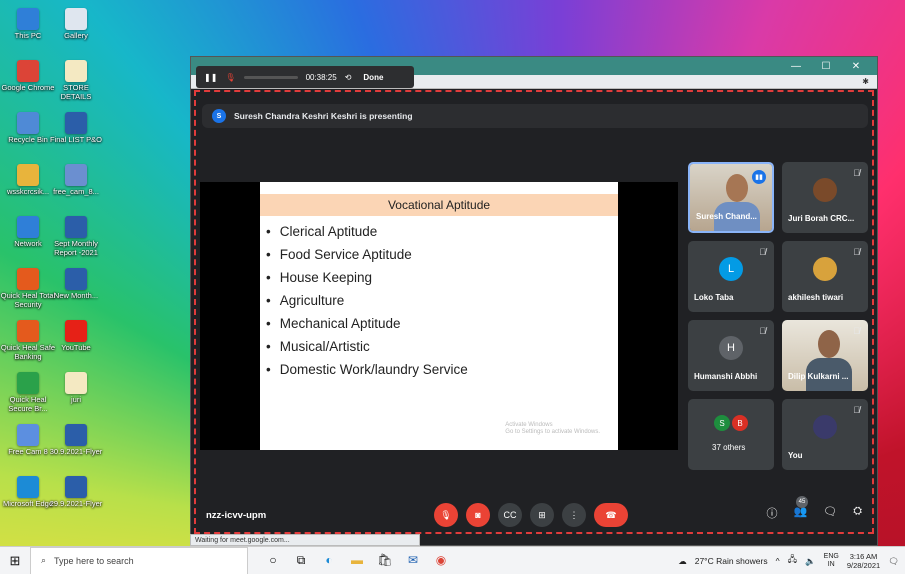 This screenshot has width=905, height=574. Describe the element at coordinates (552, 432) in the screenshot. I see `watermark-line-2: Go to Settings to activate Windows.` at that location.